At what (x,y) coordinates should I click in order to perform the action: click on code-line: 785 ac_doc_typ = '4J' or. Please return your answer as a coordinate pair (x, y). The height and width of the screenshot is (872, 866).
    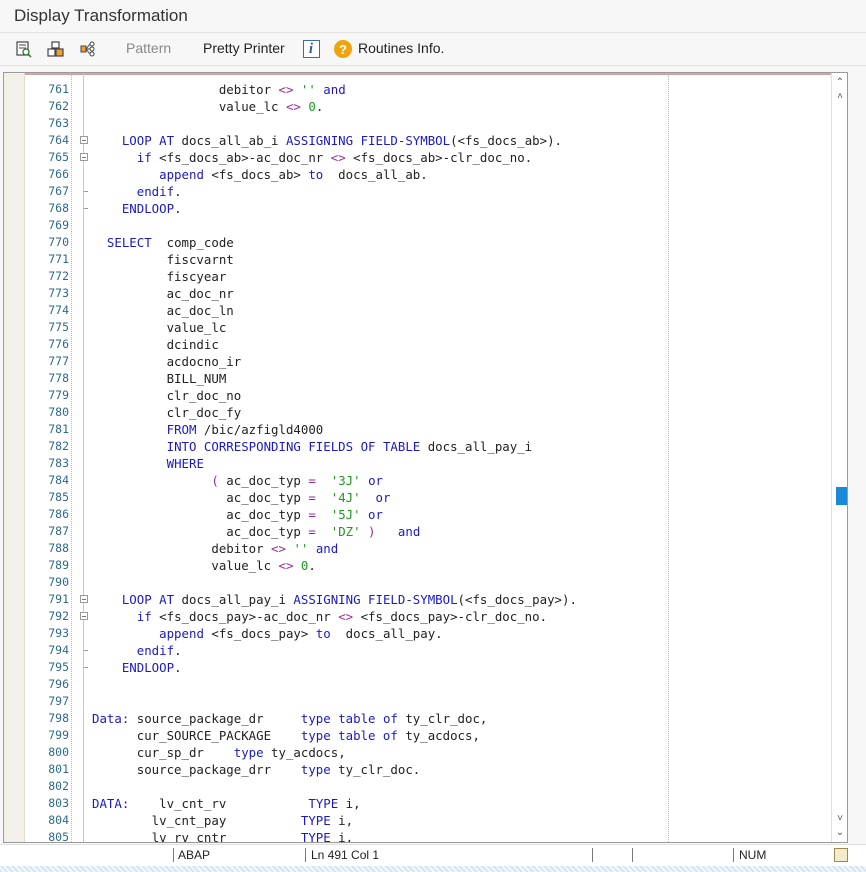
    Looking at the image, I should click on (417, 497).